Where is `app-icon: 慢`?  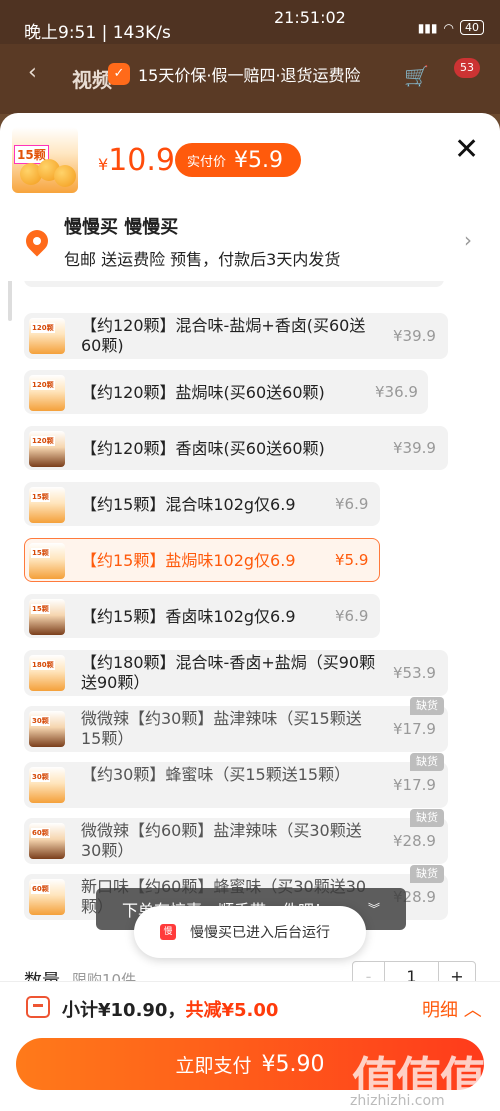
app-icon: 慢 is located at coordinates (168, 932).